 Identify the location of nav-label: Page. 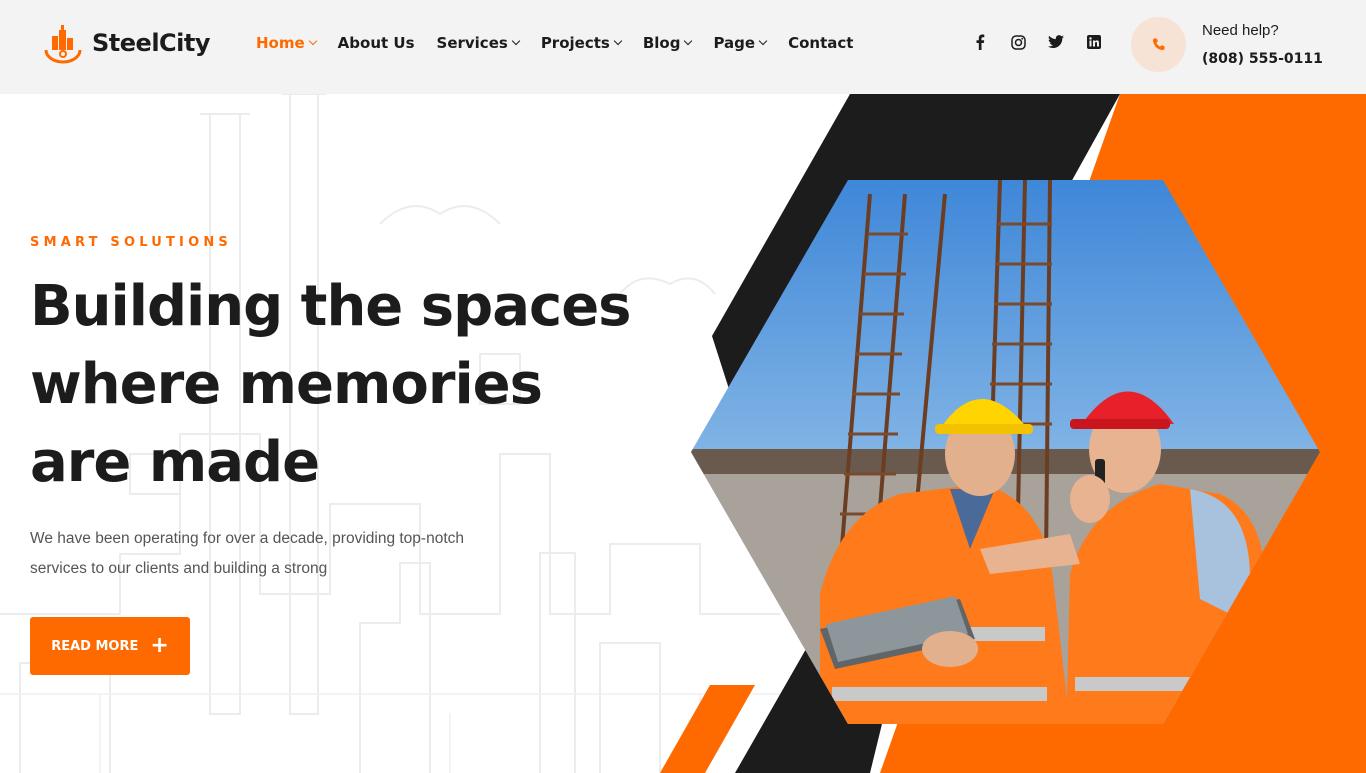
(734, 43).